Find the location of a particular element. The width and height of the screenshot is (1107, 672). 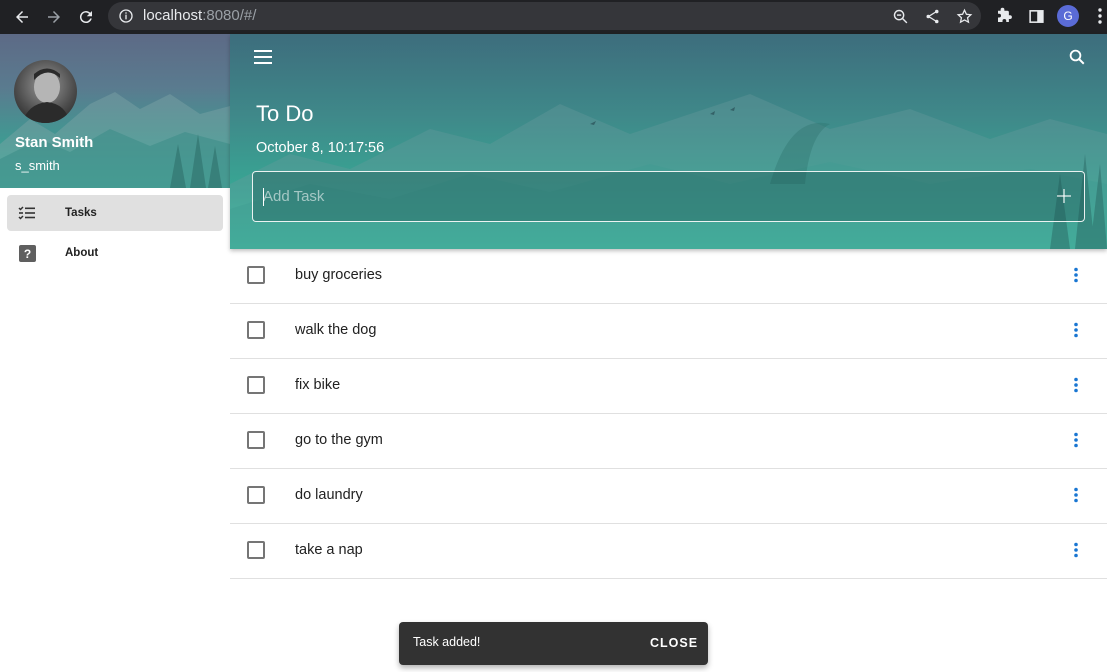

help-icon: ? is located at coordinates (27, 253).